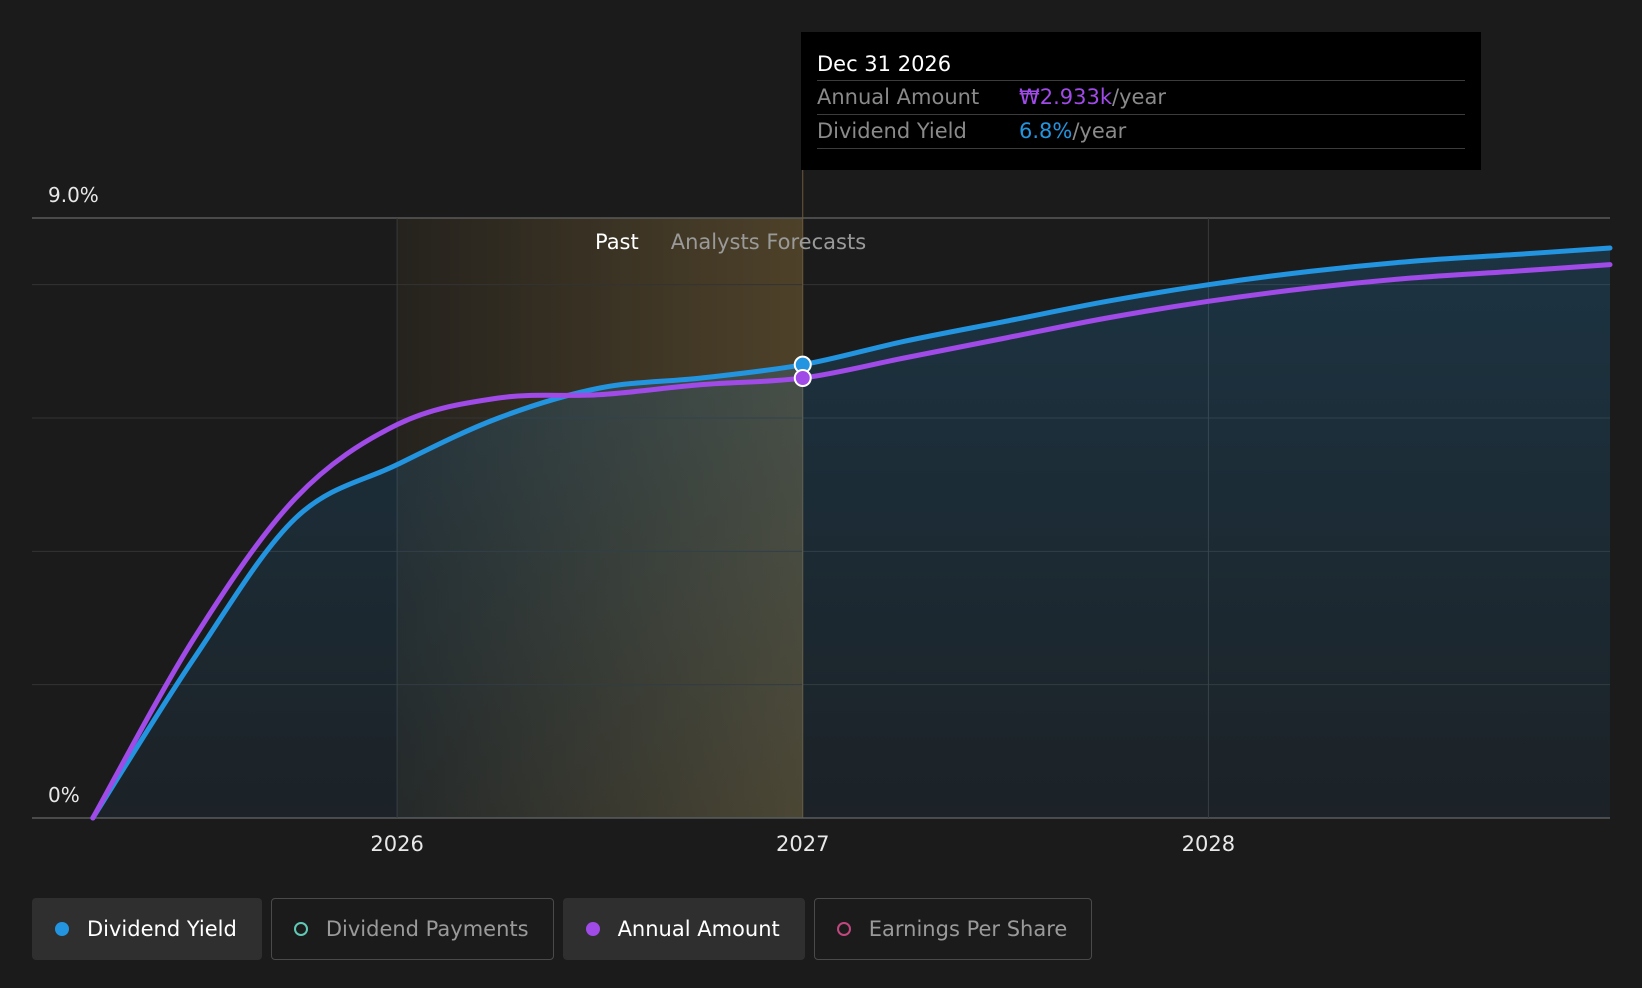  I want to click on tooltip-date: Dec 31 2026, so click(1141, 64).